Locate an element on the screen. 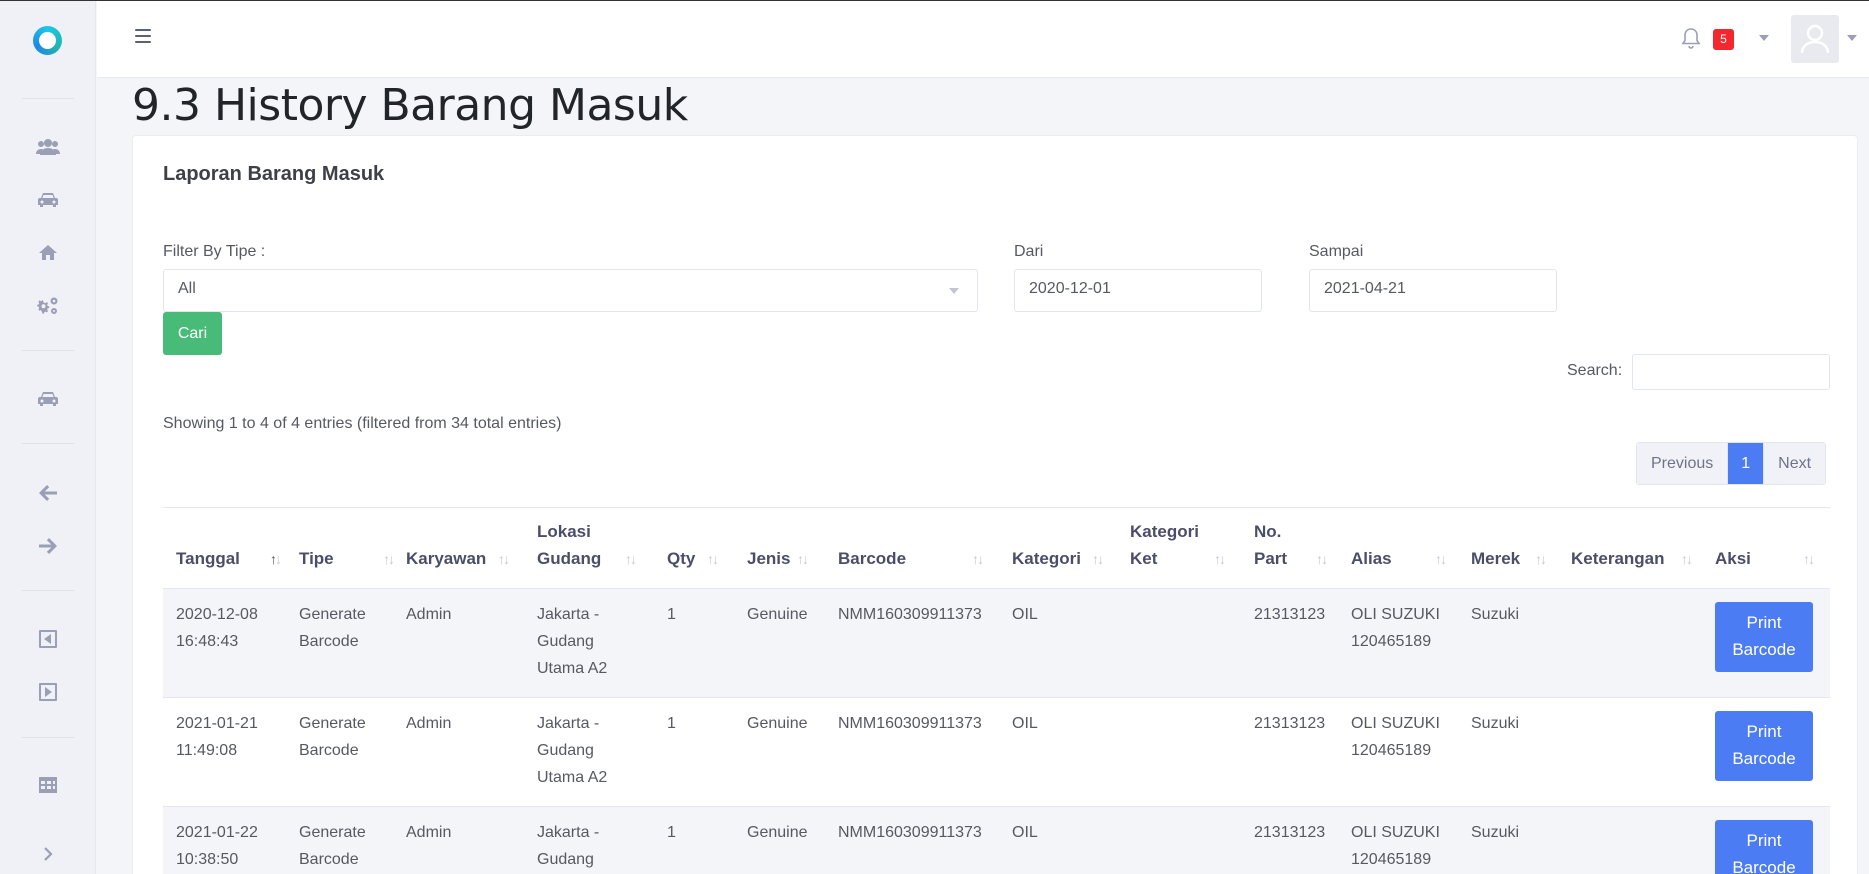 Image resolution: width=1869 pixels, height=874 pixels. cell-no-part: 21313123 is located at coordinates (1290, 832).